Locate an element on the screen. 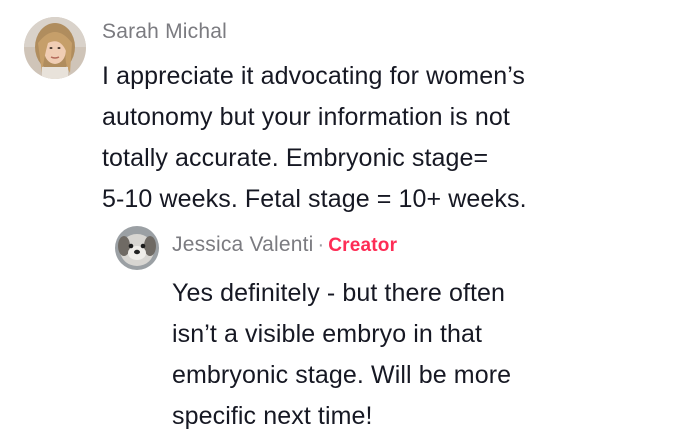 Image resolution: width=700 pixels, height=444 pixels. user-avatar-photo-icon is located at coordinates (55, 48).